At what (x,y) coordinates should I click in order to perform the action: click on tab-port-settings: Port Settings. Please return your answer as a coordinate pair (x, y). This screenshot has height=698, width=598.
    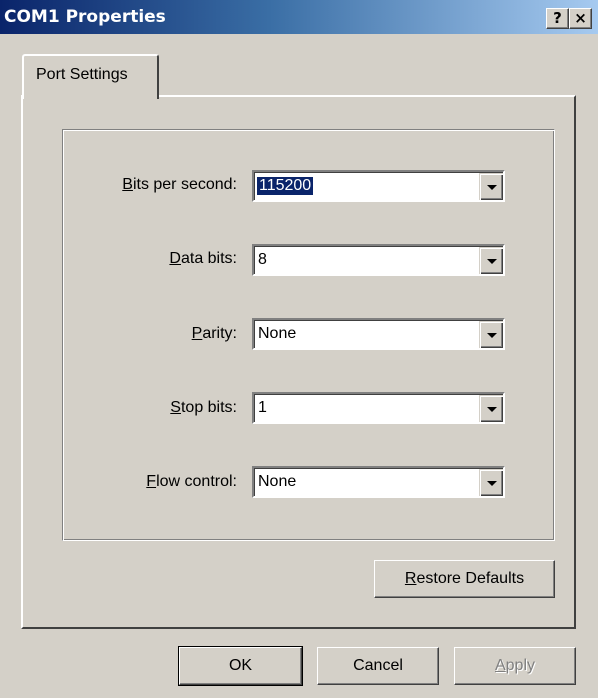
    Looking at the image, I should click on (90, 76).